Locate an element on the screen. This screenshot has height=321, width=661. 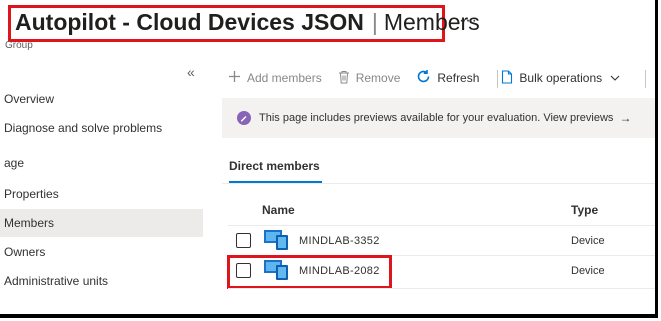
sidebar-item-label: Members is located at coordinates (29, 223).